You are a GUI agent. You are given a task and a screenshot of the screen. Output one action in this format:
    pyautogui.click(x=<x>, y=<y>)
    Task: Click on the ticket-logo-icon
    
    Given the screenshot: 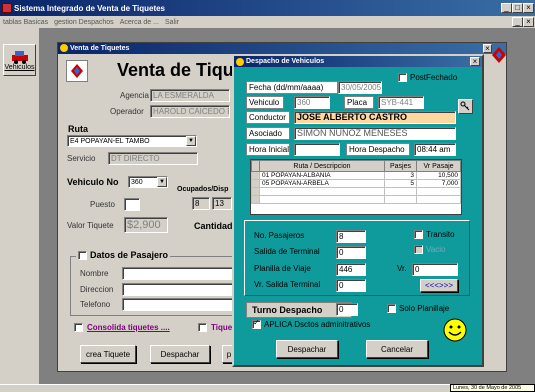 What is the action you would take?
    pyautogui.click(x=77, y=71)
    